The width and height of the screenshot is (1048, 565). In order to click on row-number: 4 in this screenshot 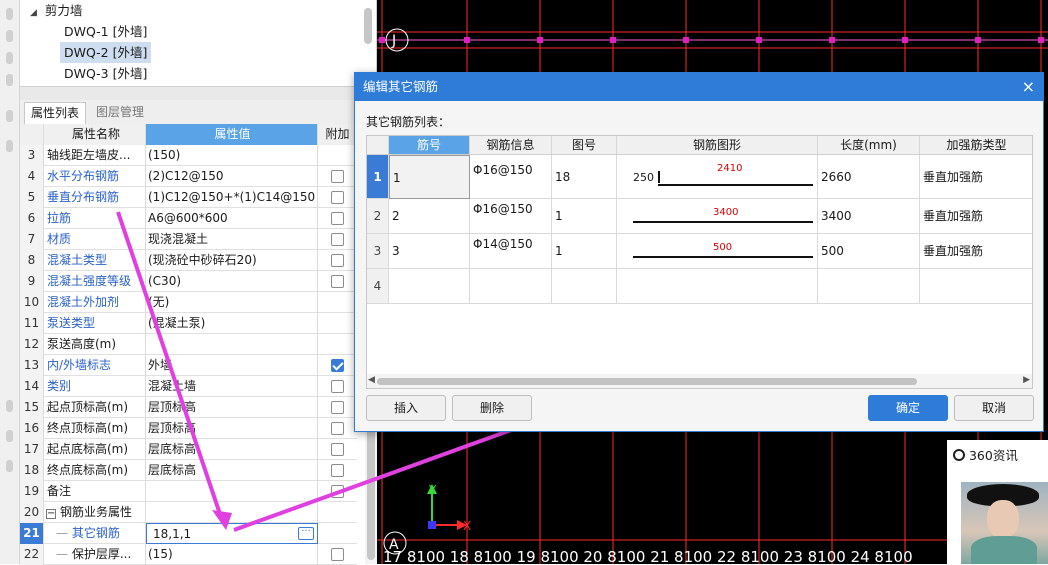, I will do `click(378, 286)`.